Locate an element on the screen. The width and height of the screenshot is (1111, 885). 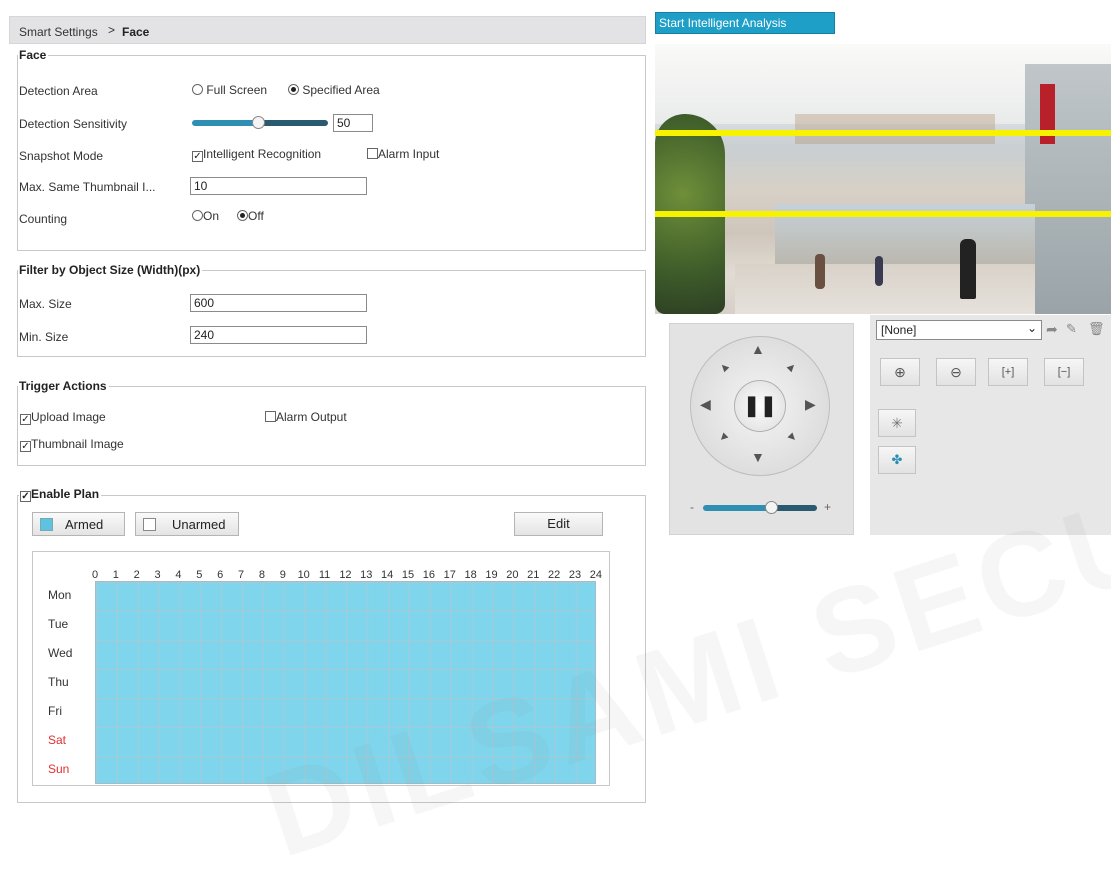
hour-label: 7 is located at coordinates (241, 575).